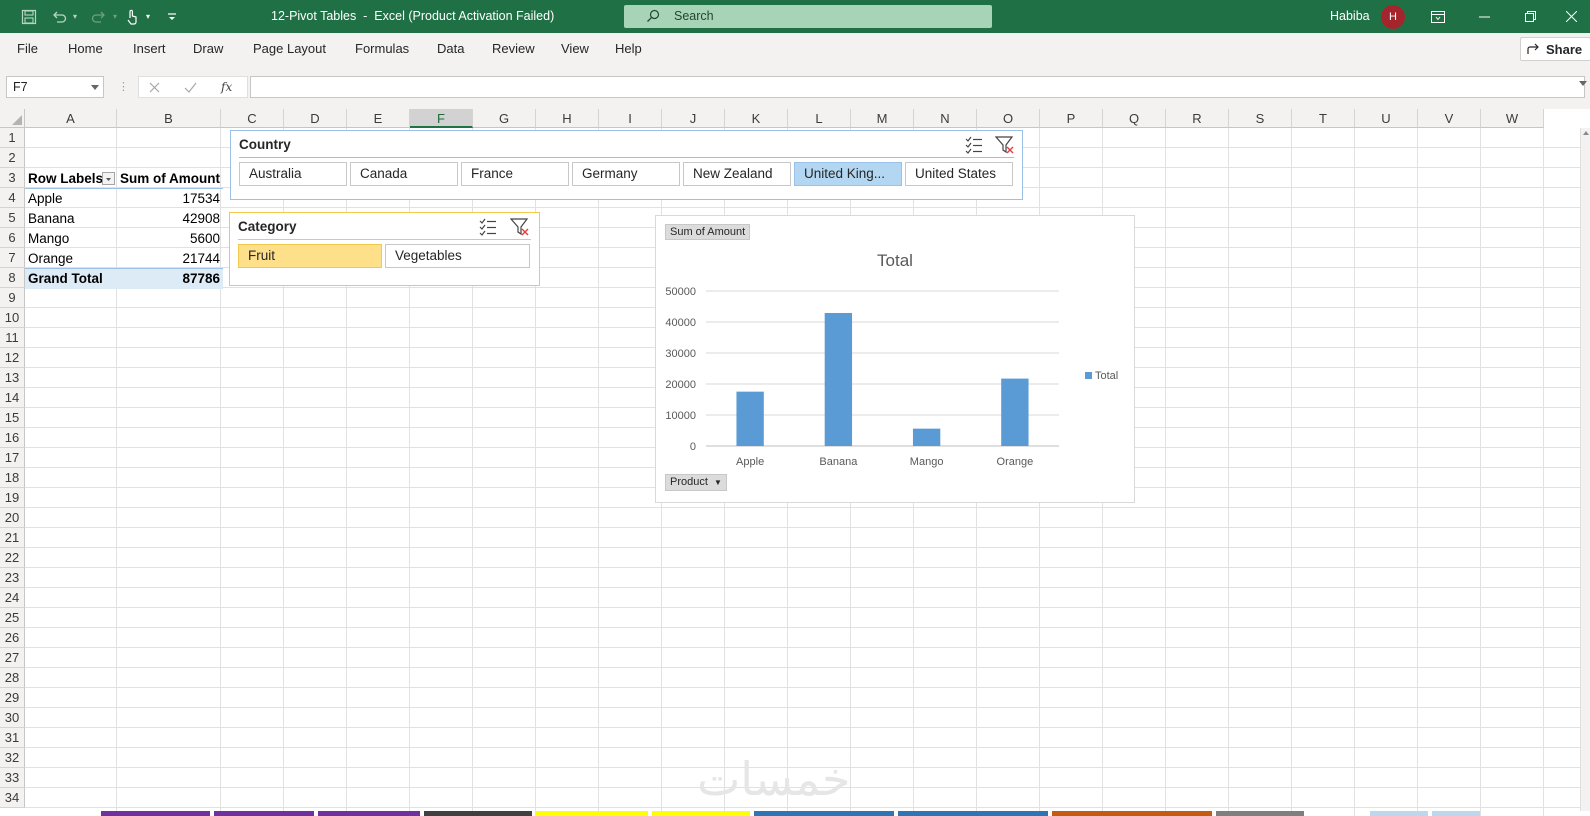  I want to click on slicer-item-united-states: United States, so click(959, 174).